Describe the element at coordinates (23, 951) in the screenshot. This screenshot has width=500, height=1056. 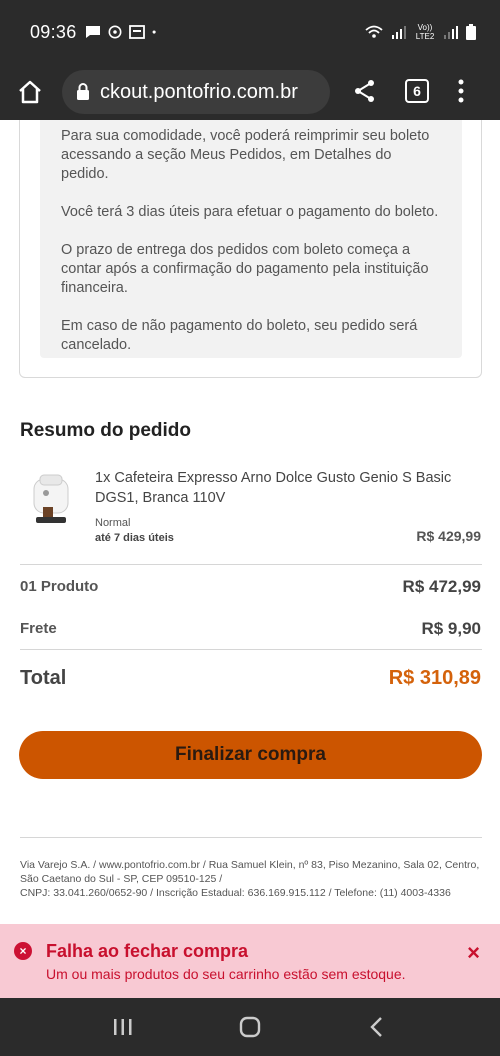
I see `error-icon: ×` at that location.